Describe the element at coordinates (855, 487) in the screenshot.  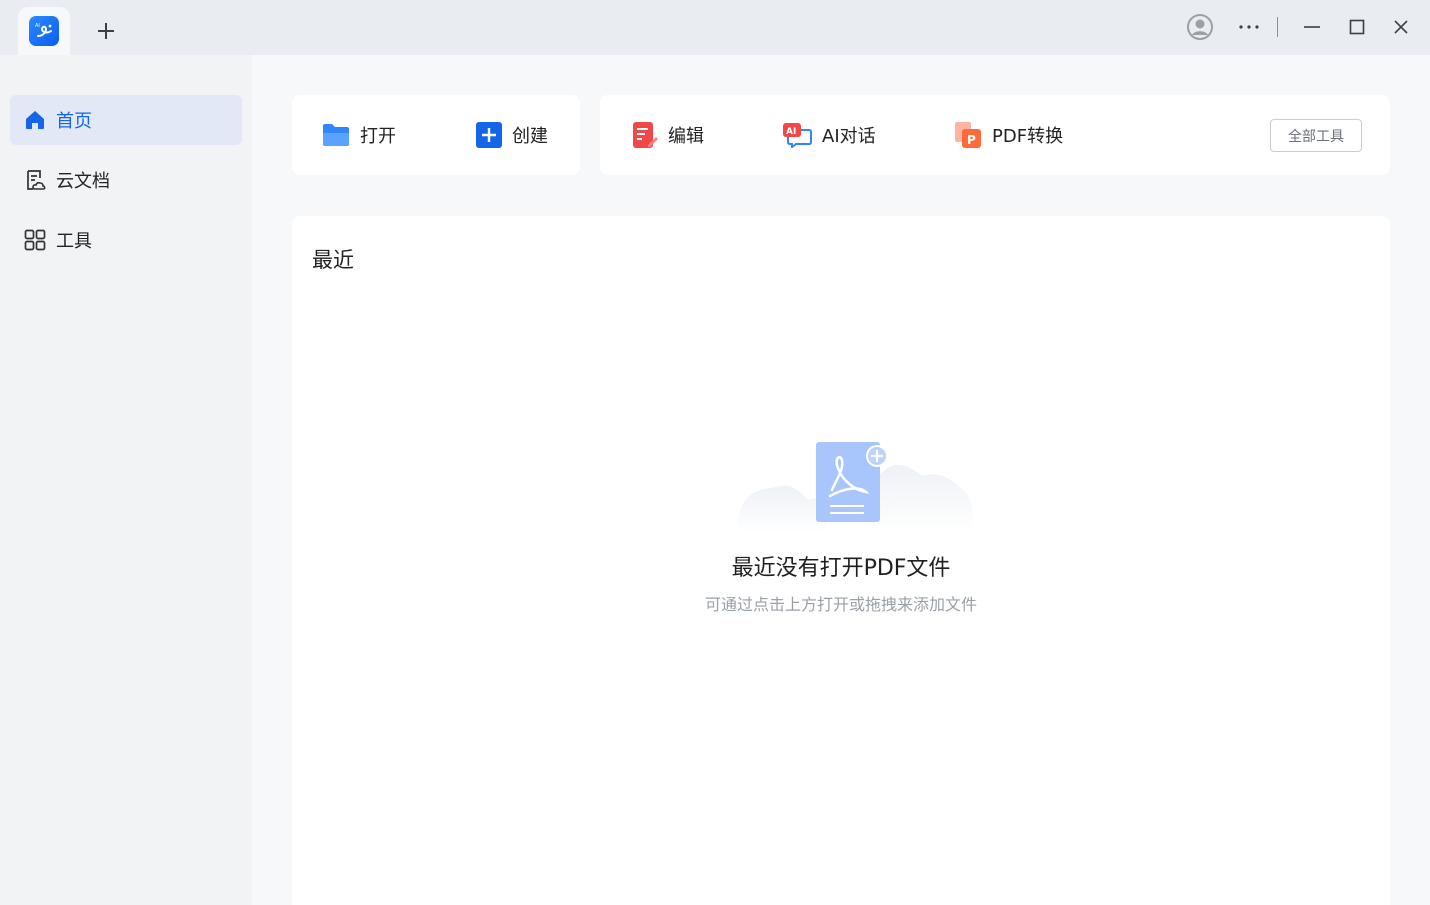
I see `empty-pdf-illustration-icon` at that location.